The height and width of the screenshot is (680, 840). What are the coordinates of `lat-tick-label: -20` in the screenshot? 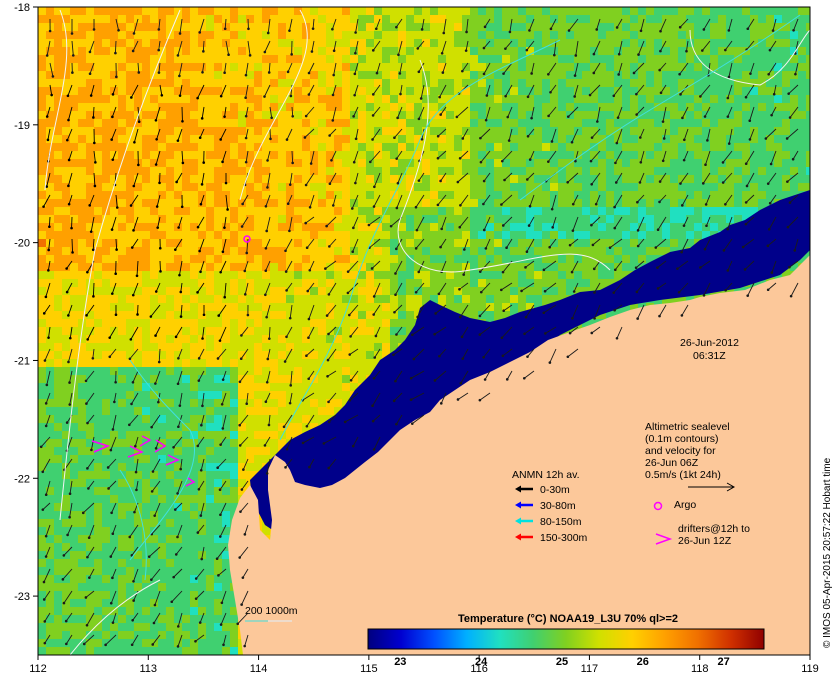 It's located at (22, 244).